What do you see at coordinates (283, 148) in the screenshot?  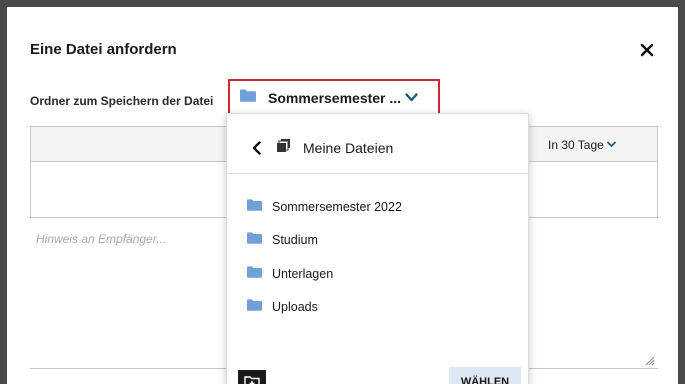 I see `files-stack-icon` at bounding box center [283, 148].